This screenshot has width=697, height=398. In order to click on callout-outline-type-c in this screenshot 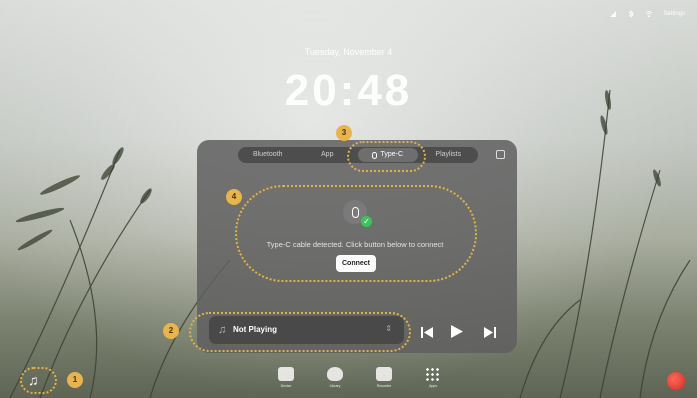, I will do `click(386, 156)`.